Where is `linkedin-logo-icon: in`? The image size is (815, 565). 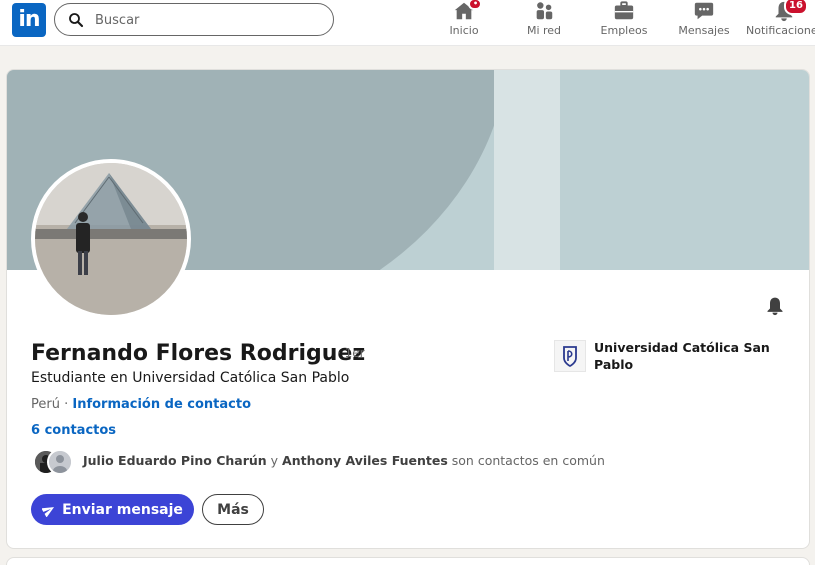 linkedin-logo-icon: in is located at coordinates (29, 20).